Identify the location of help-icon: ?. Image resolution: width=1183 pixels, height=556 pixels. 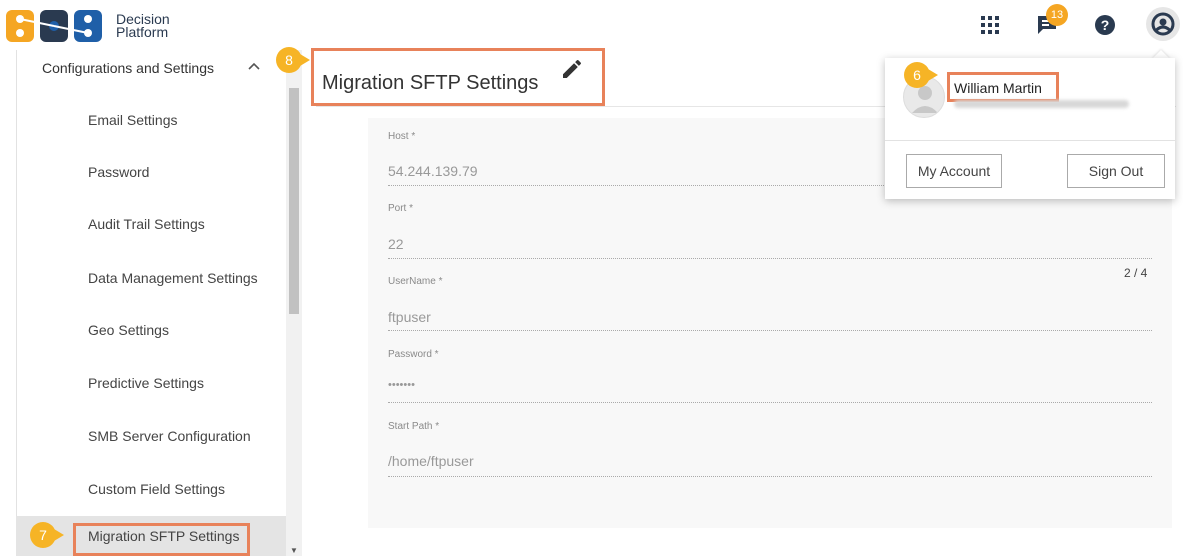
(1105, 25).